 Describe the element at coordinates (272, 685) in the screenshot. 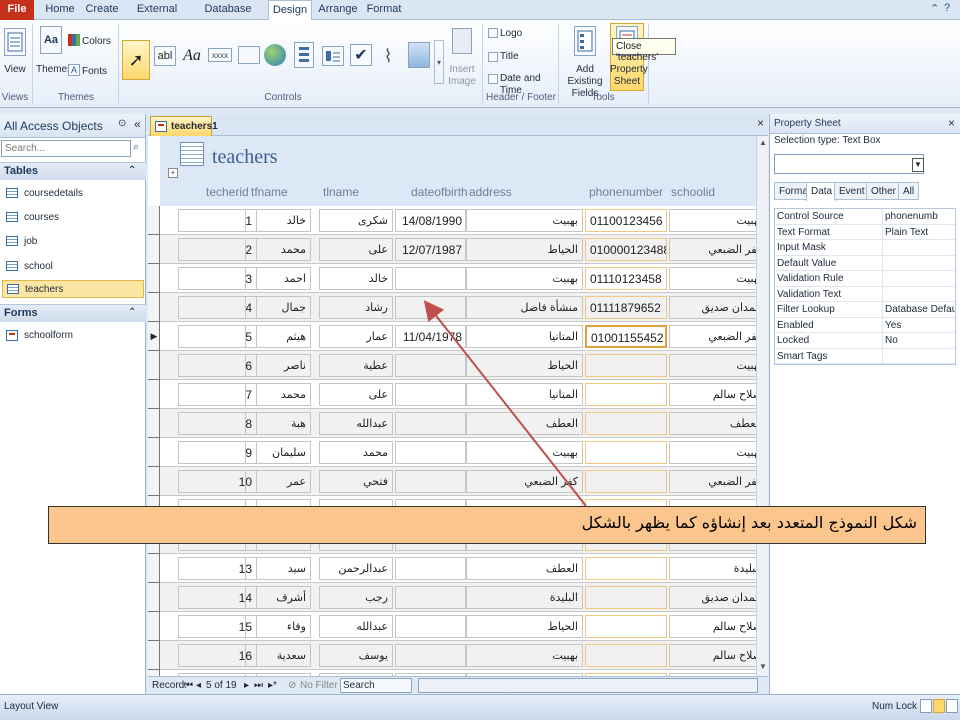

I see `new-record-icon: ▸*` at that location.